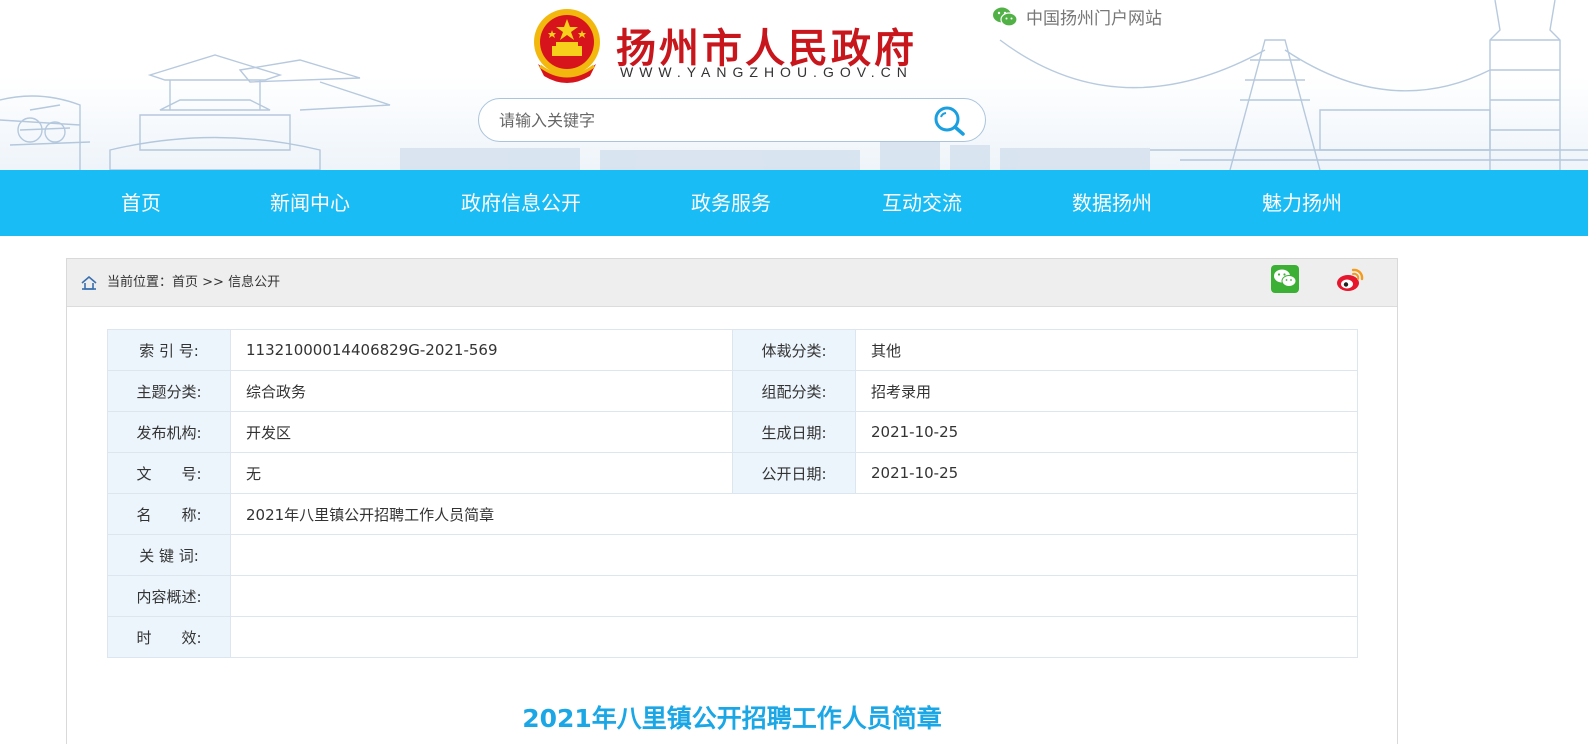 The image size is (1588, 744). What do you see at coordinates (1106, 473) in the screenshot?
I see `opened-value: 2021-10-25` at bounding box center [1106, 473].